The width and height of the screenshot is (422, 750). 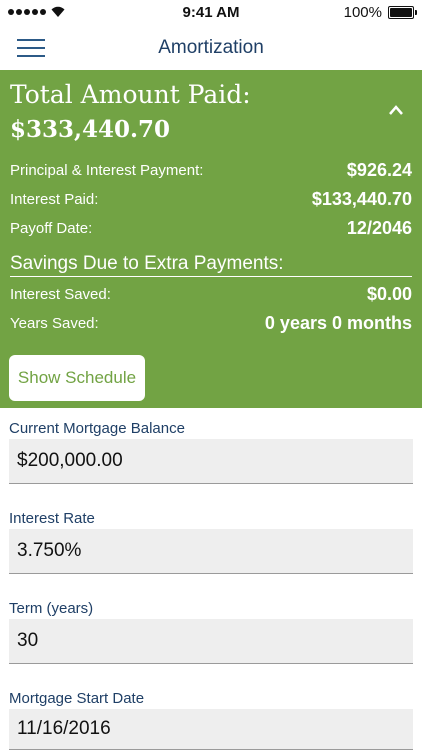 What do you see at coordinates (211, 461) in the screenshot?
I see `mortgage-balance-field` at bounding box center [211, 461].